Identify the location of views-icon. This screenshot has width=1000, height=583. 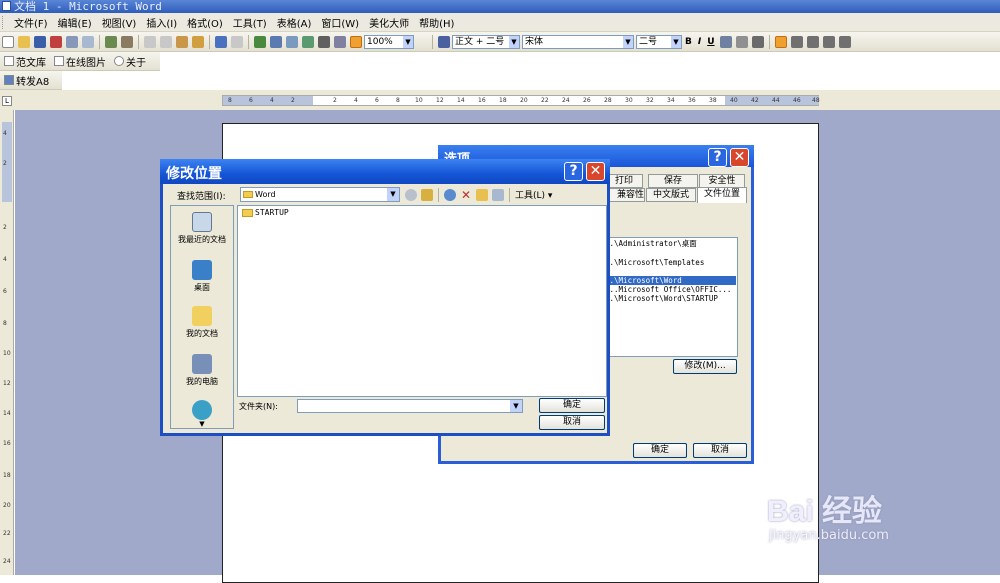
(498, 194).